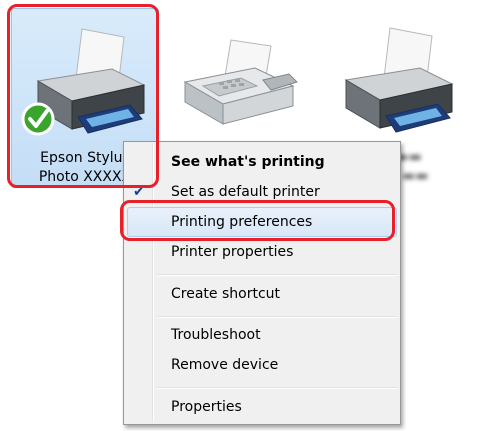 The image size is (478, 431). What do you see at coordinates (262, 192) in the screenshot?
I see `menu-item-set-default-printer: ✔ Set as default printer` at bounding box center [262, 192].